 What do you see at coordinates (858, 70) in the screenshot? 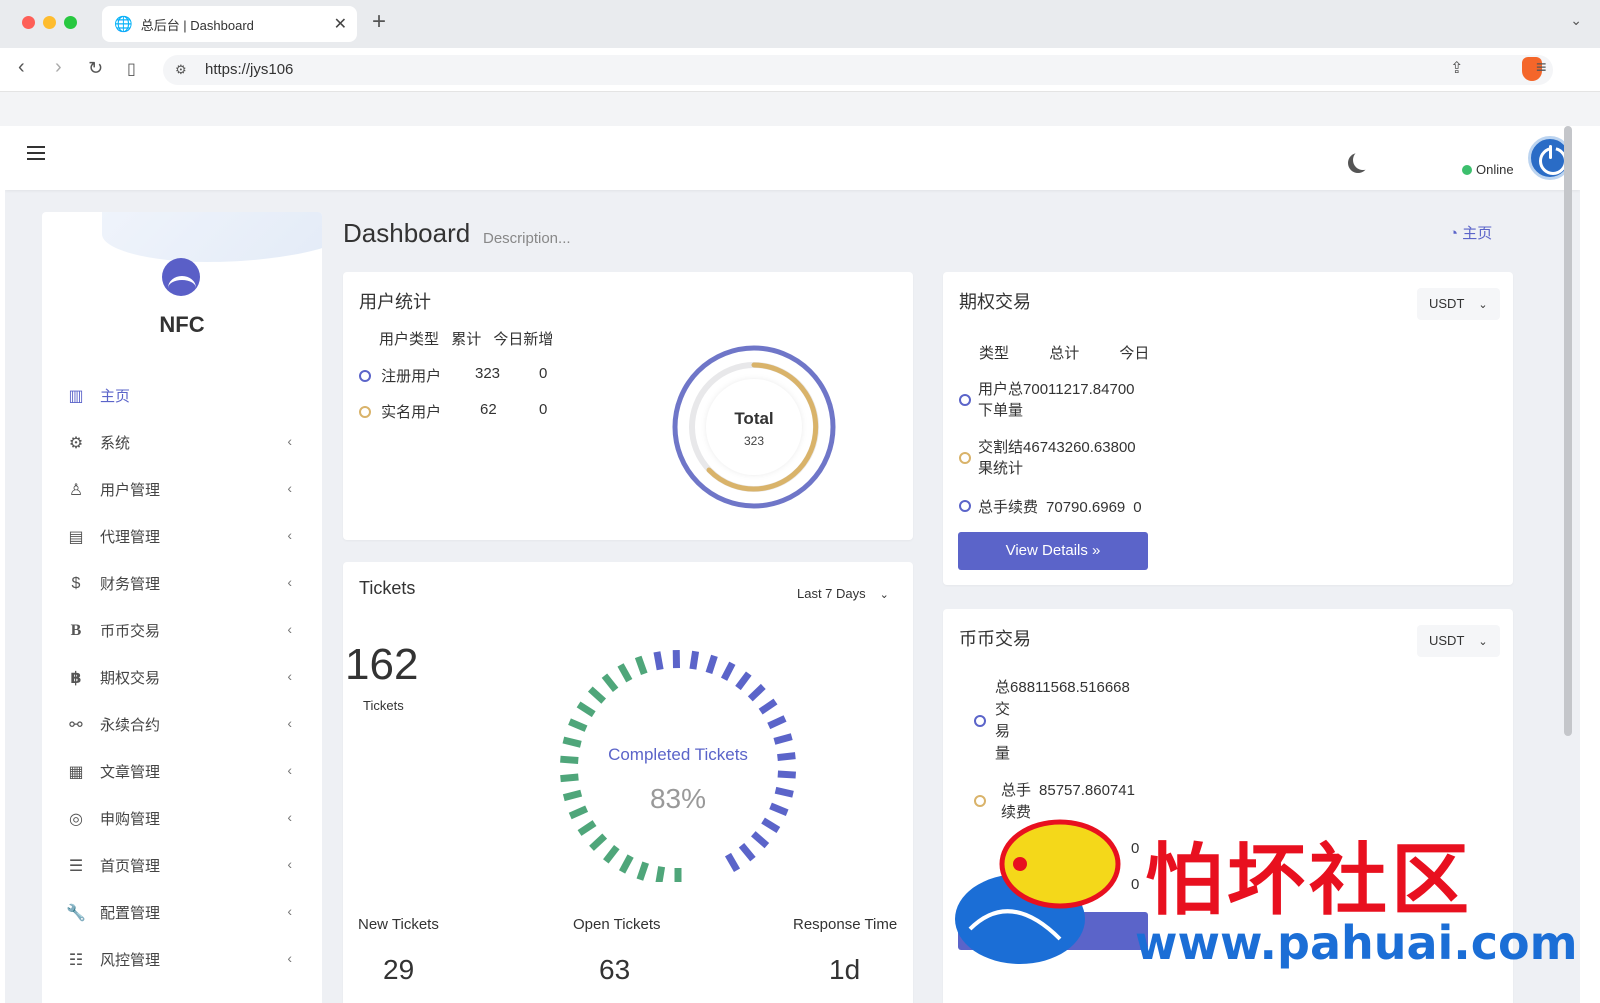
I see `address-bar: ⚙ https://jys106` at bounding box center [858, 70].